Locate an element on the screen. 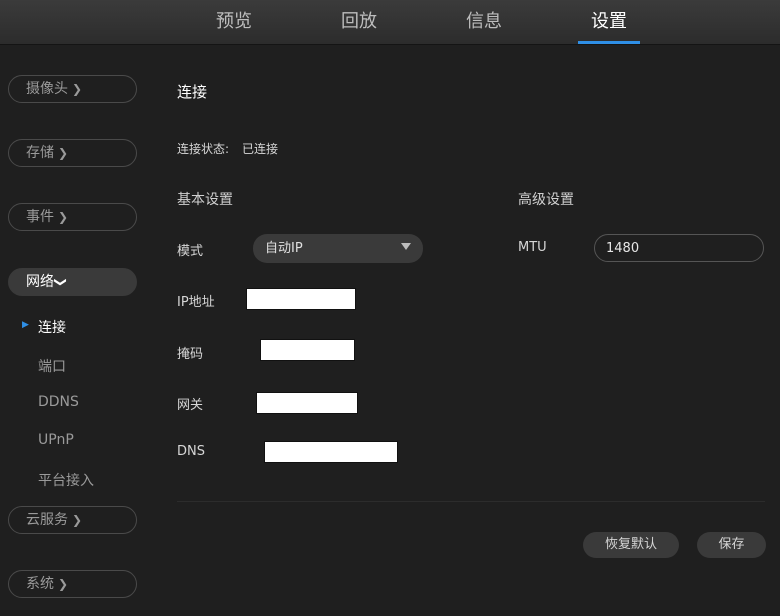 The width and height of the screenshot is (780, 616). ip-address-label: IP地址 is located at coordinates (196, 302).